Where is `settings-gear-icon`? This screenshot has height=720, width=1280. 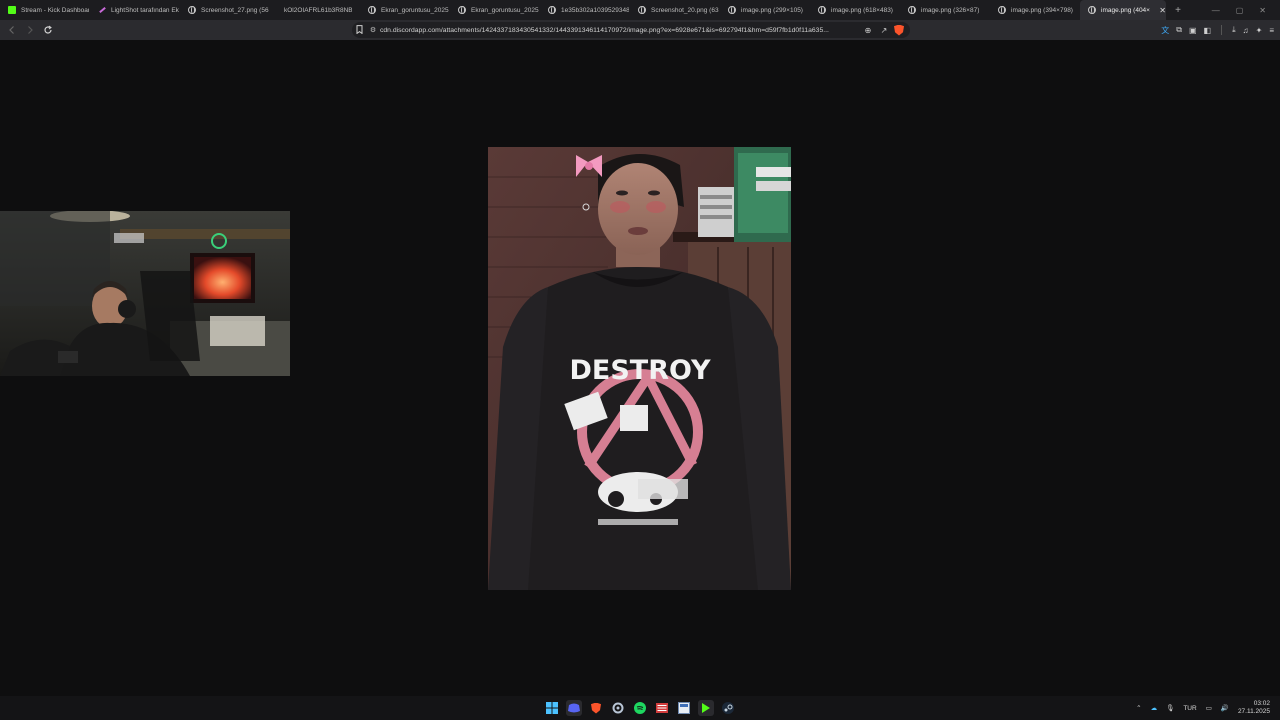 settings-gear-icon is located at coordinates (618, 708).